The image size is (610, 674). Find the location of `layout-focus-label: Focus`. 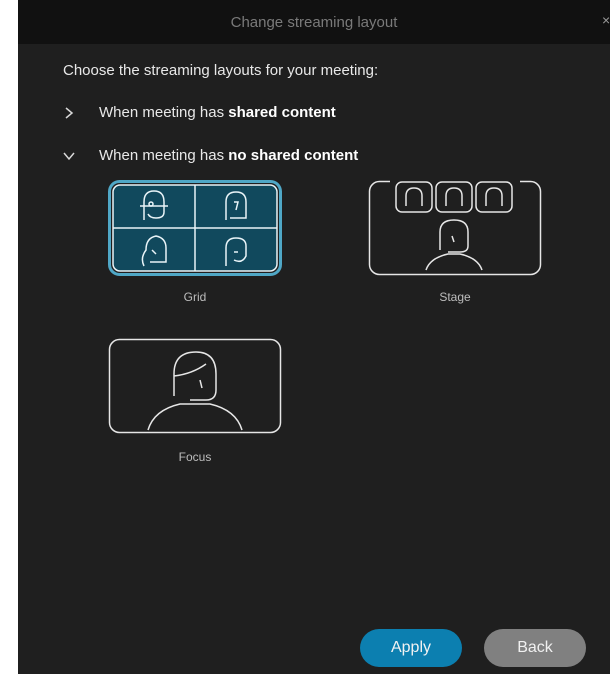

layout-focus-label: Focus is located at coordinates (195, 457).